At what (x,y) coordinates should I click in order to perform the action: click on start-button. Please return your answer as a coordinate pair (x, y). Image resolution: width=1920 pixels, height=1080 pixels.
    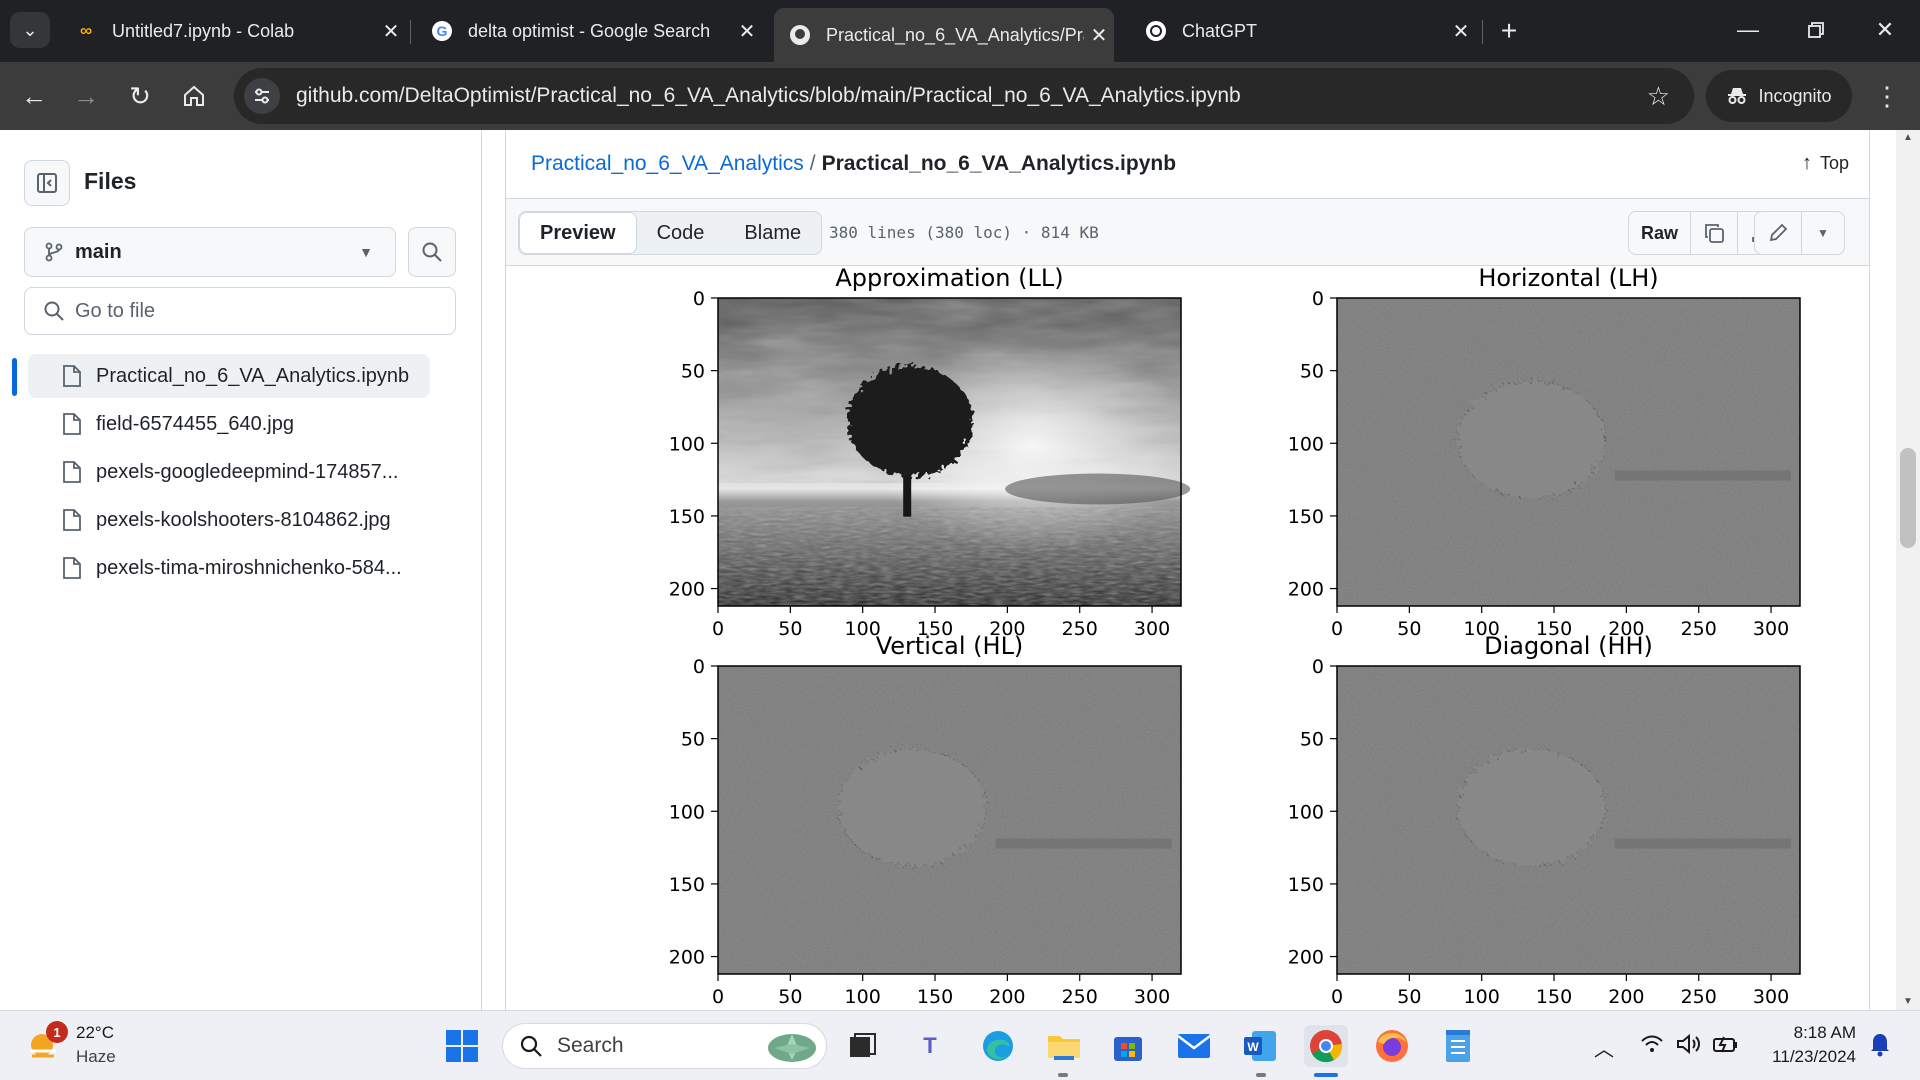
    Looking at the image, I should click on (462, 1046).